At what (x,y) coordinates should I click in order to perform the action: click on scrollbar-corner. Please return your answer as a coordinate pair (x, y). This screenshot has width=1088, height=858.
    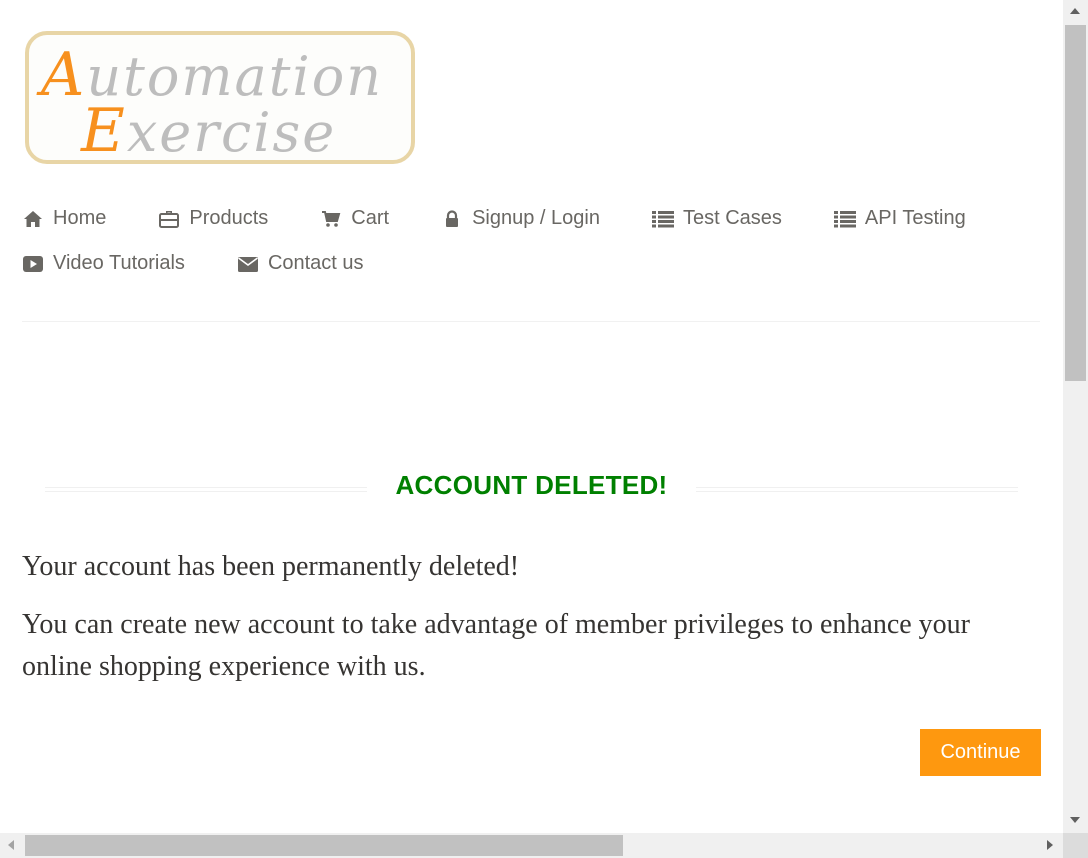
    Looking at the image, I should click on (1075, 845).